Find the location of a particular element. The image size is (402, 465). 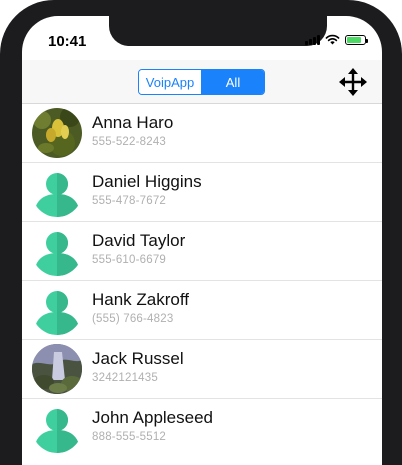

notch is located at coordinates (218, 31).